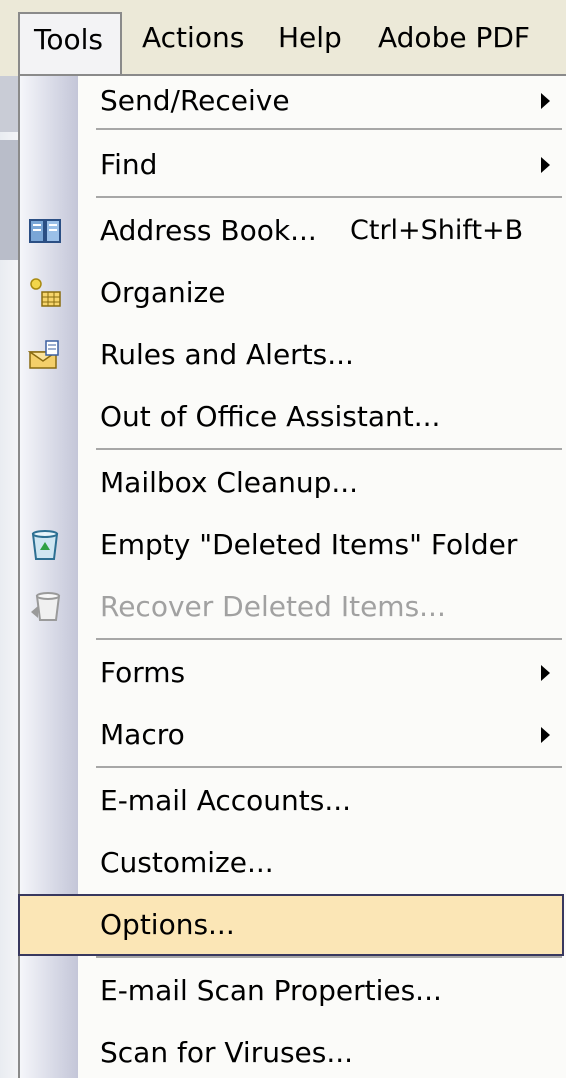 The width and height of the screenshot is (566, 1084). Describe the element at coordinates (45, 293) in the screenshot. I see `organize-icon` at that location.